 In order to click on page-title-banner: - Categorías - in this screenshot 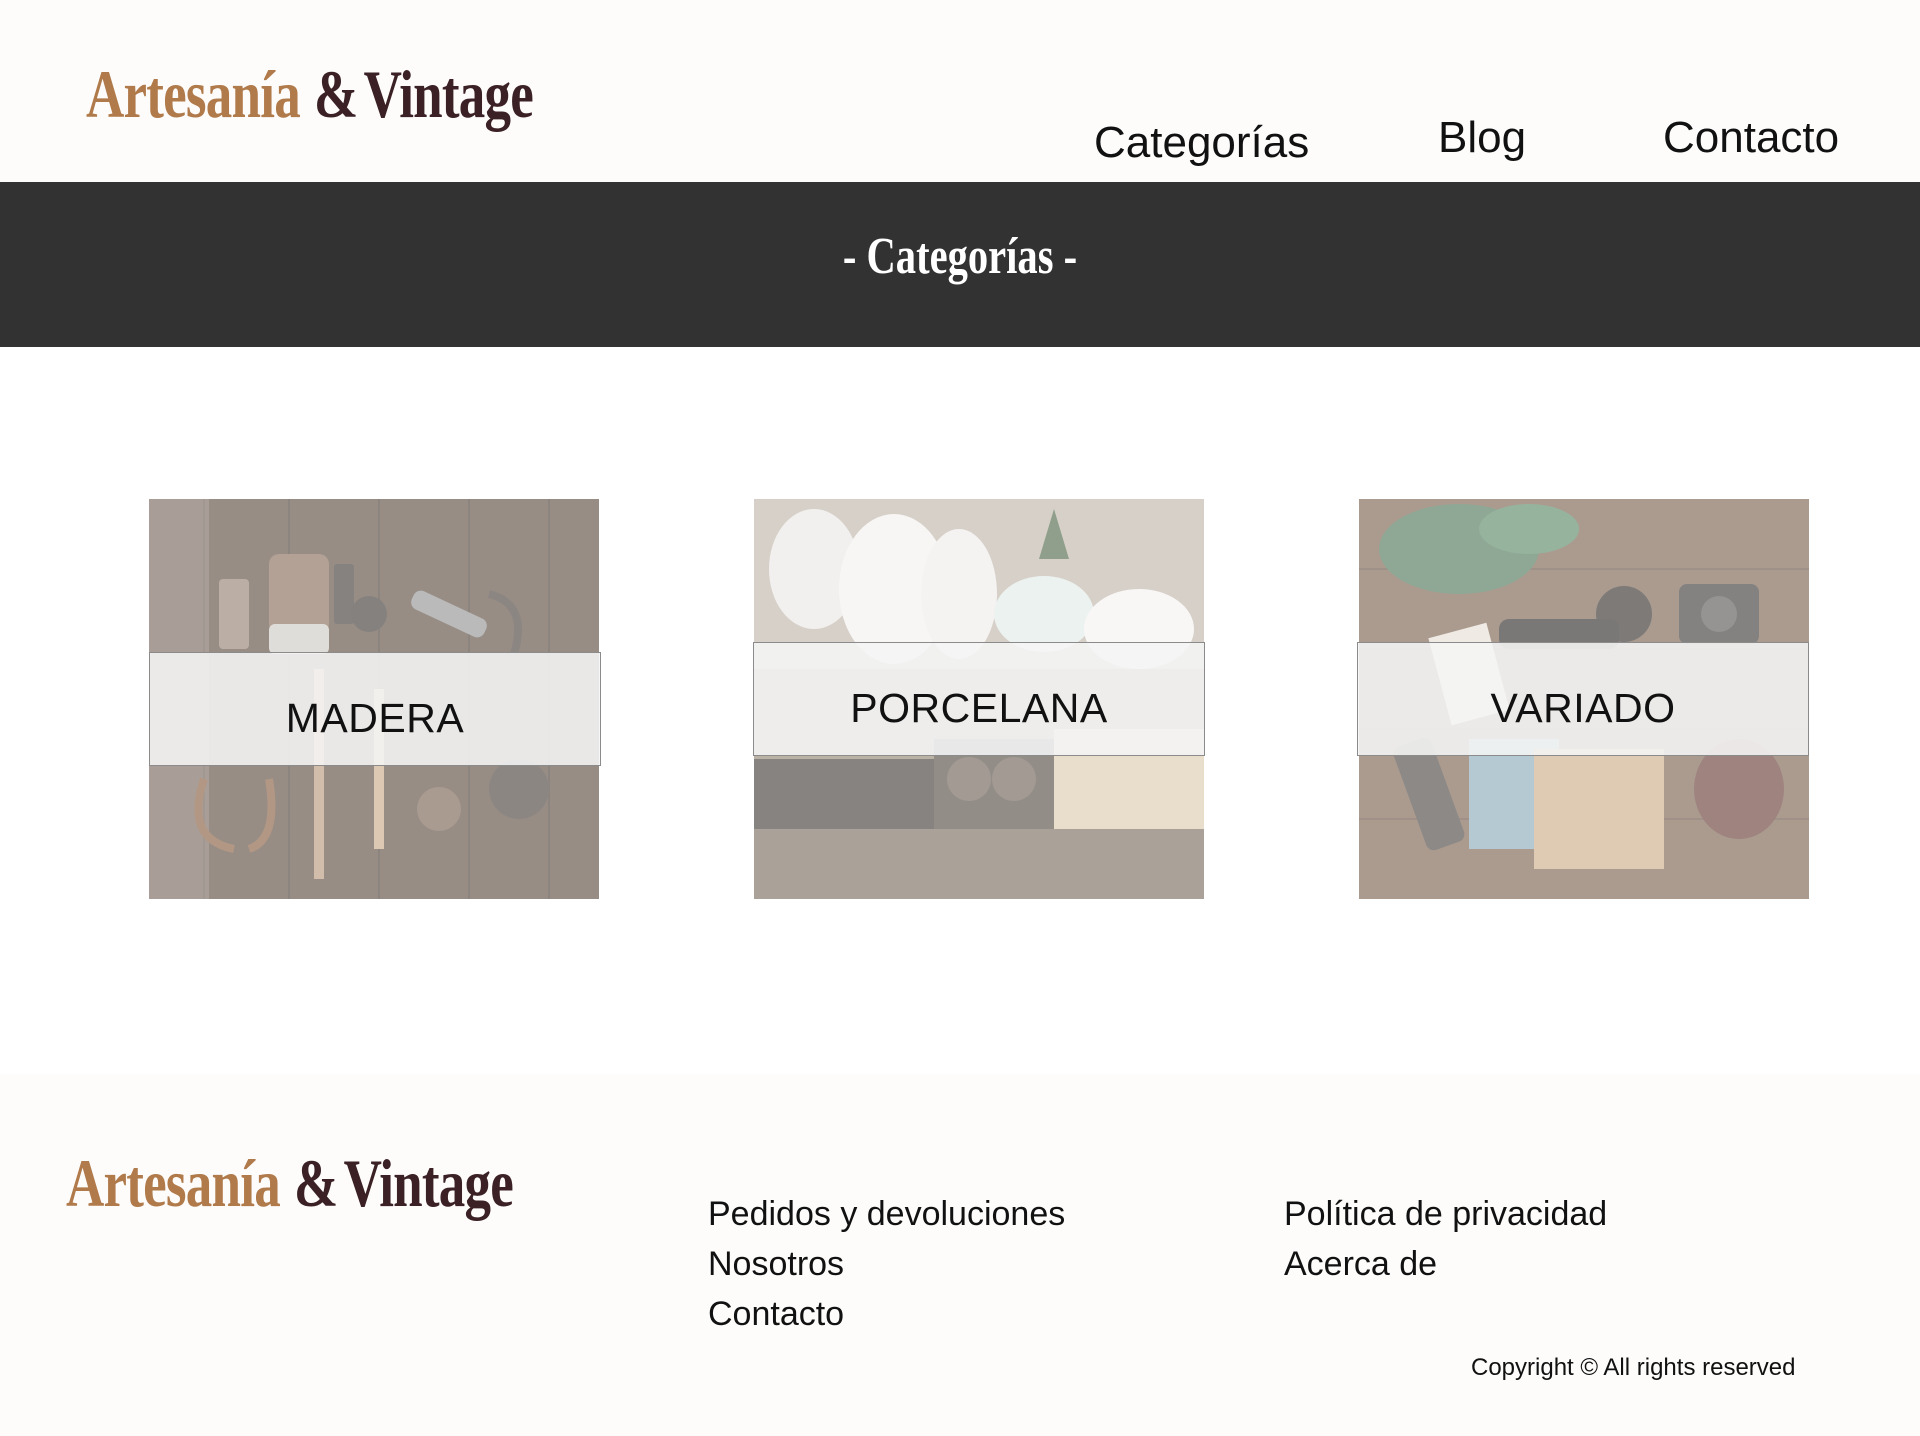, I will do `click(960, 264)`.